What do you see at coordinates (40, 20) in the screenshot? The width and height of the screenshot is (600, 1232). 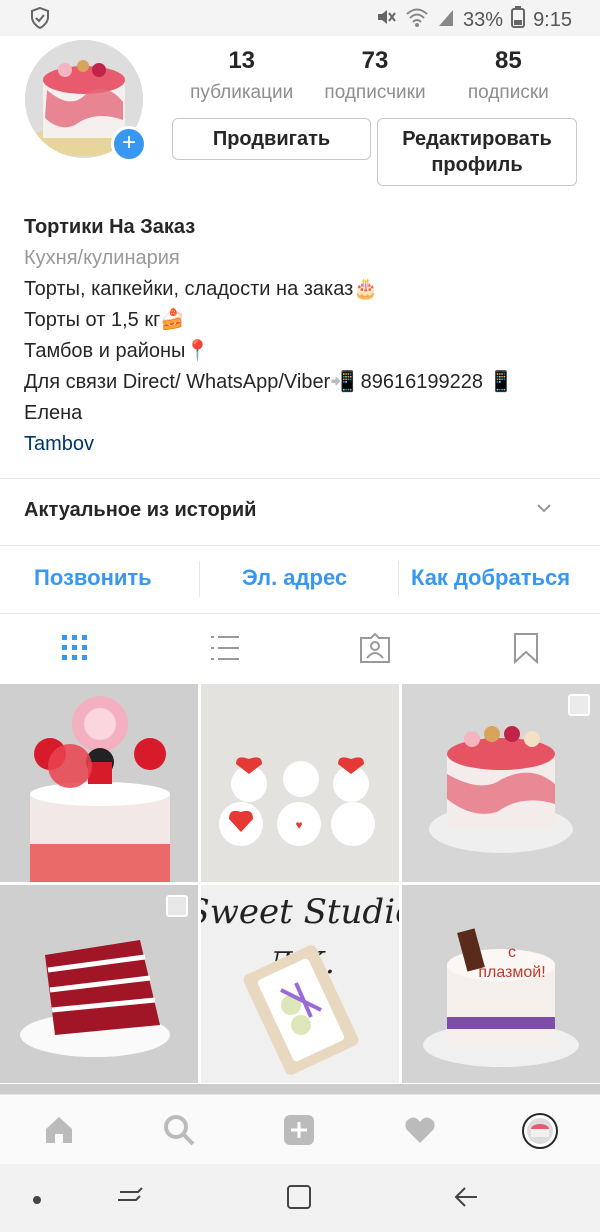 I see `shield-icon` at bounding box center [40, 20].